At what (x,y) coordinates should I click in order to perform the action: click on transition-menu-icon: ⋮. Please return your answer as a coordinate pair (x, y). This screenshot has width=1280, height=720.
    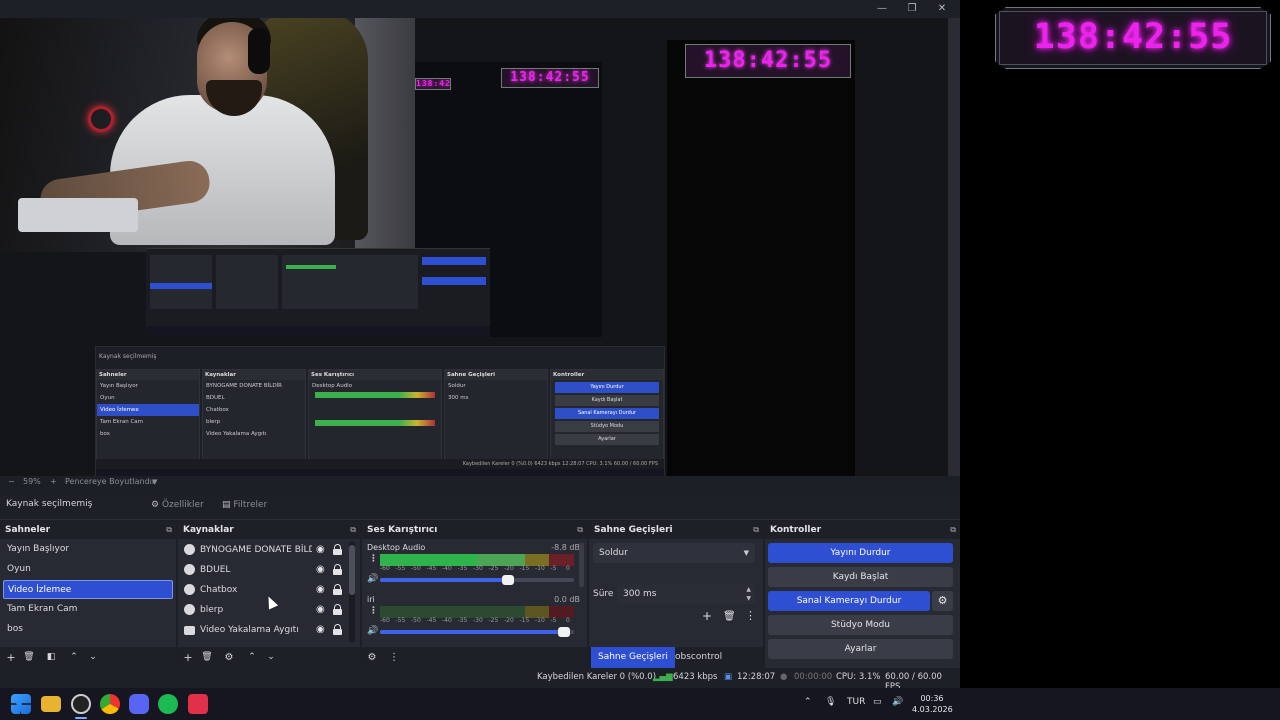
    Looking at the image, I should click on (750, 615).